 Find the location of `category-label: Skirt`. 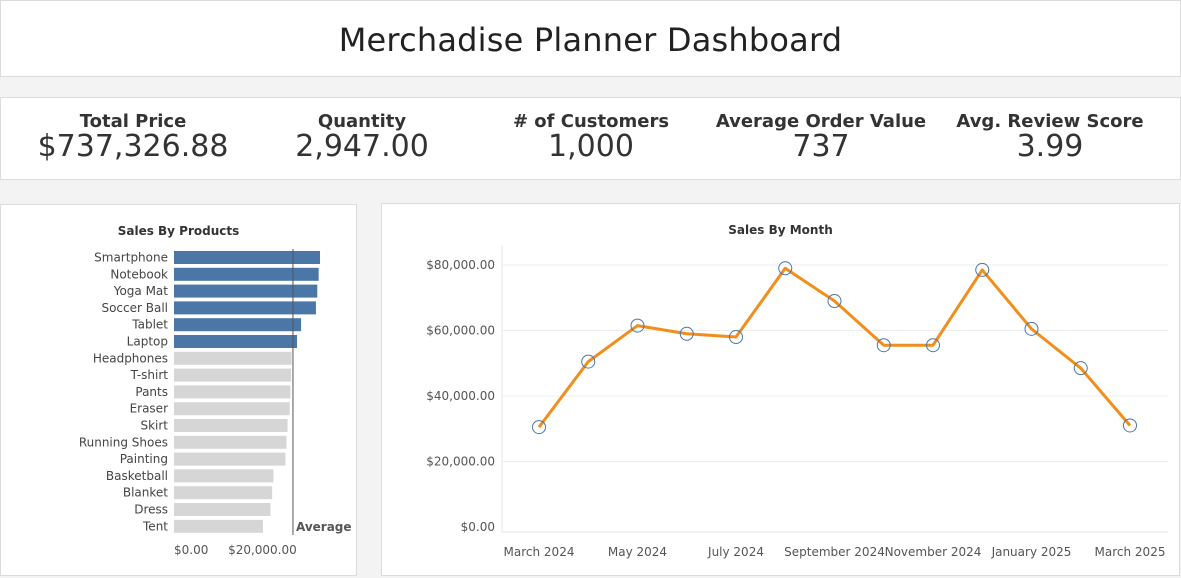

category-label: Skirt is located at coordinates (154, 426).